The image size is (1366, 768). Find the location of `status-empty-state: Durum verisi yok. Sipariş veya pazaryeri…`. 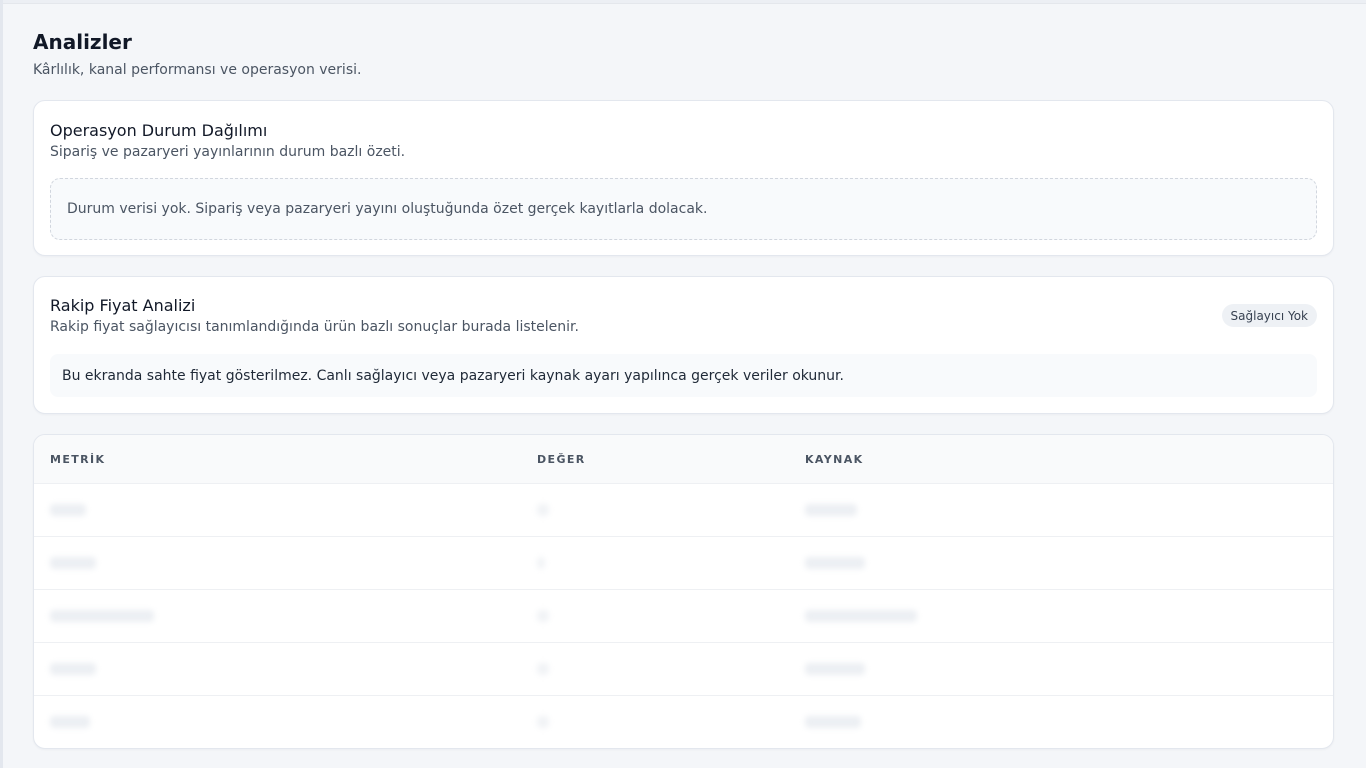

status-empty-state: Durum verisi yok. Sipariş veya pazaryeri… is located at coordinates (683, 209).